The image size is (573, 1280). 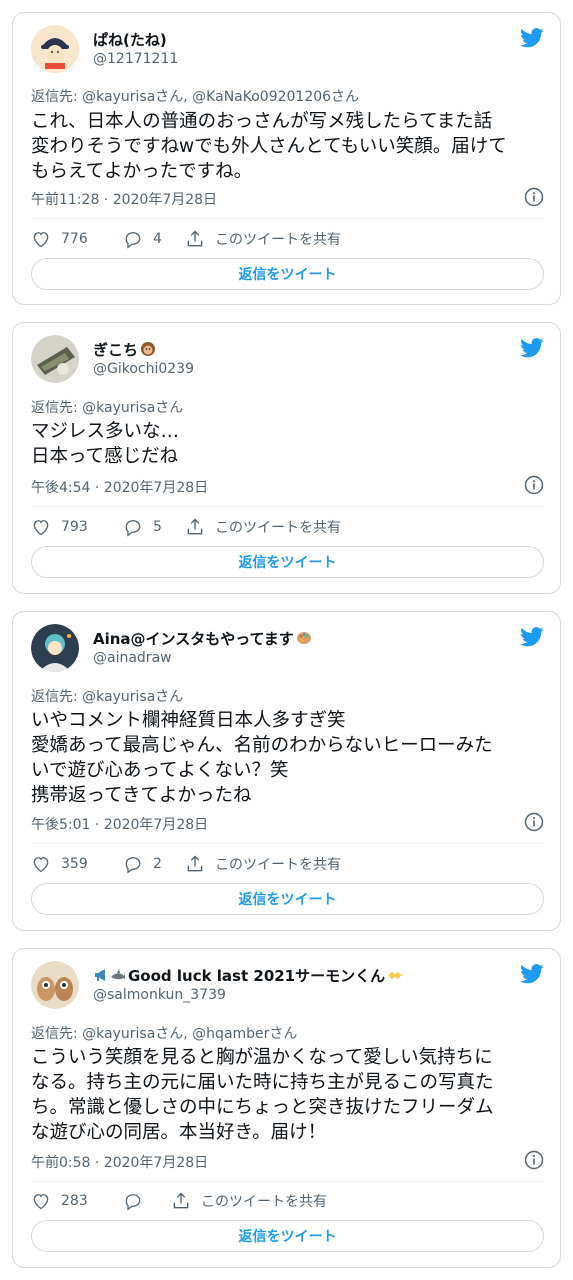 I want to click on like-button: 776, so click(x=59, y=239).